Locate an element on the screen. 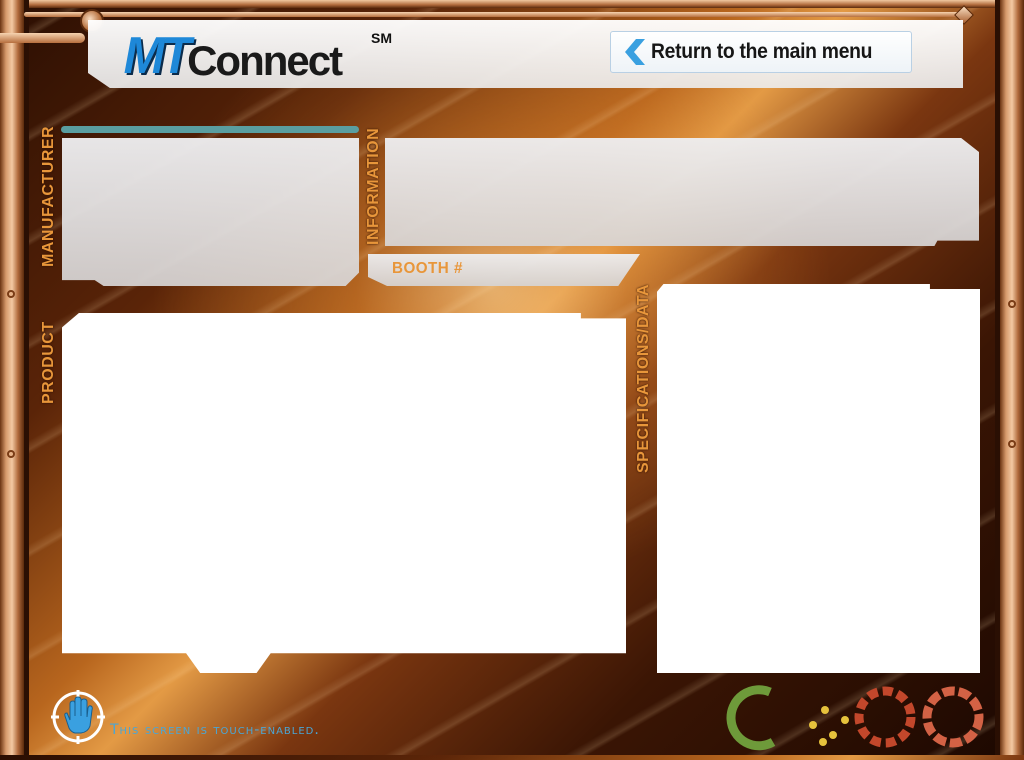 This screenshot has height=760, width=1024. frame-inner-right is located at coordinates (997, 377).